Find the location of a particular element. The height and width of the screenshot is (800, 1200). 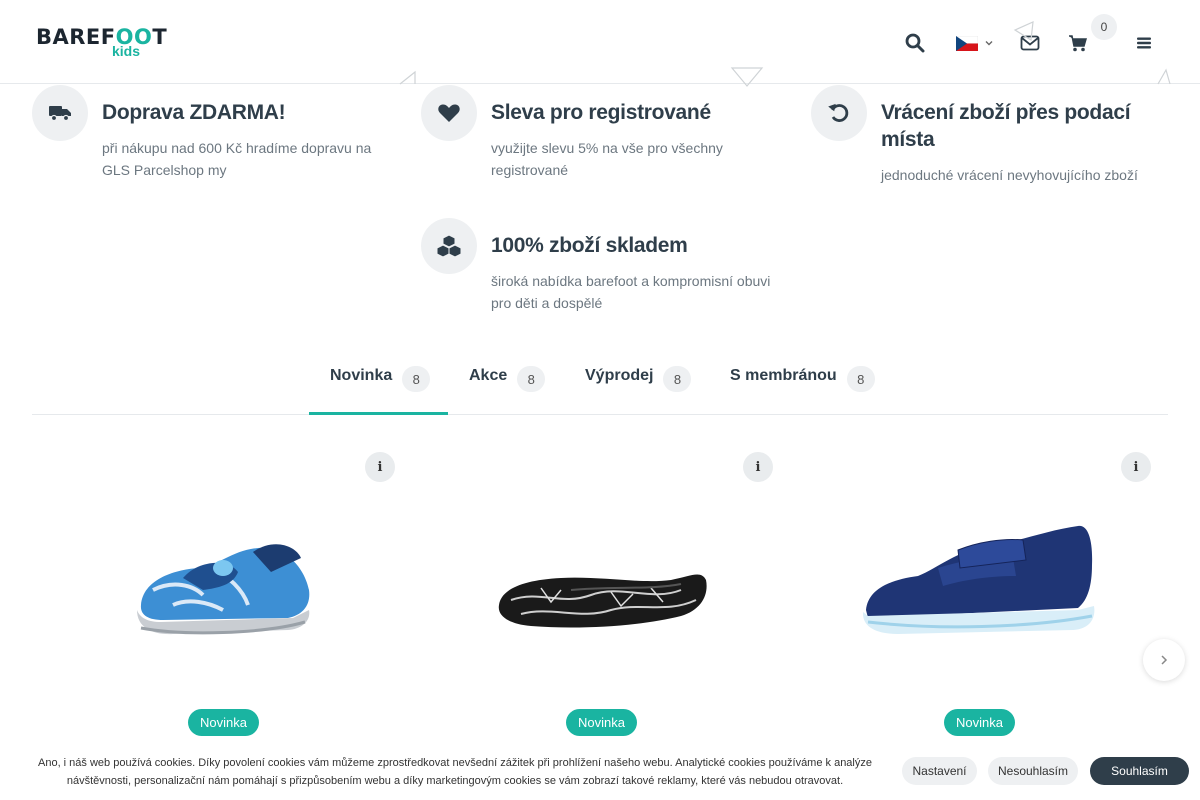

cookie-accept-button: Souhlasím is located at coordinates (1139, 771).